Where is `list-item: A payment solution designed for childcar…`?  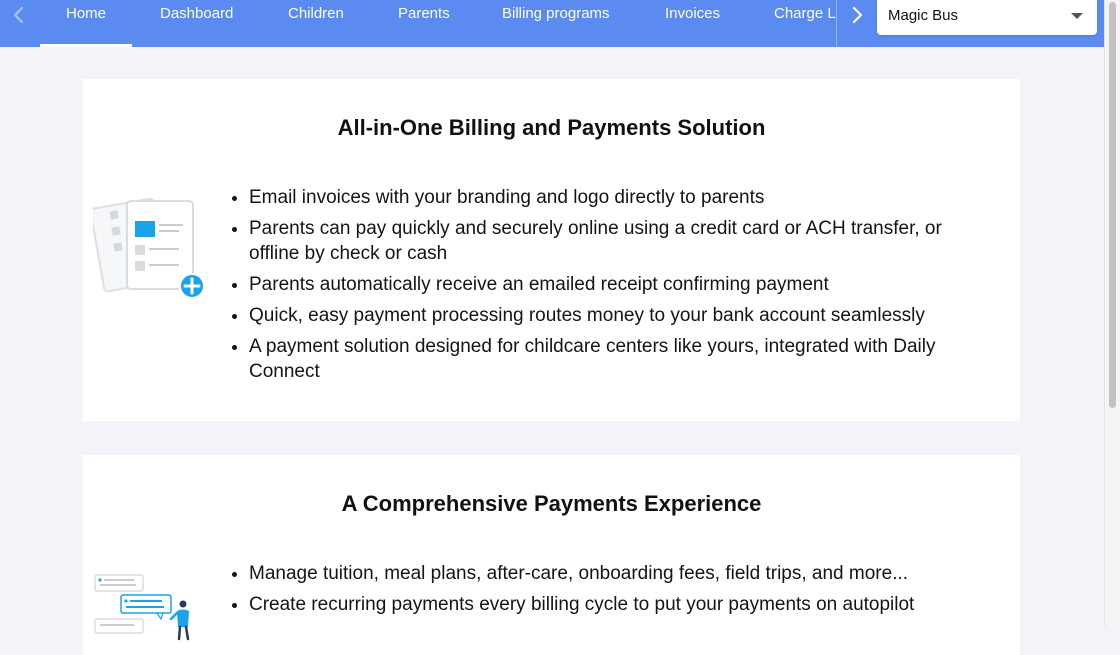
list-item: A payment solution designed for childcar… is located at coordinates (609, 359).